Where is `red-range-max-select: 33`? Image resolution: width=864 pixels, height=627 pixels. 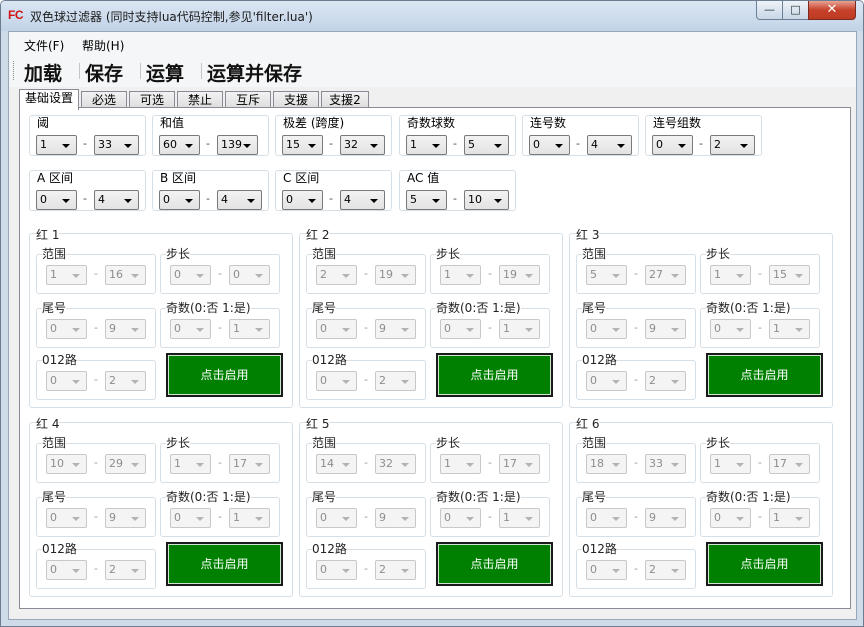
red-range-max-select: 33 is located at coordinates (665, 464).